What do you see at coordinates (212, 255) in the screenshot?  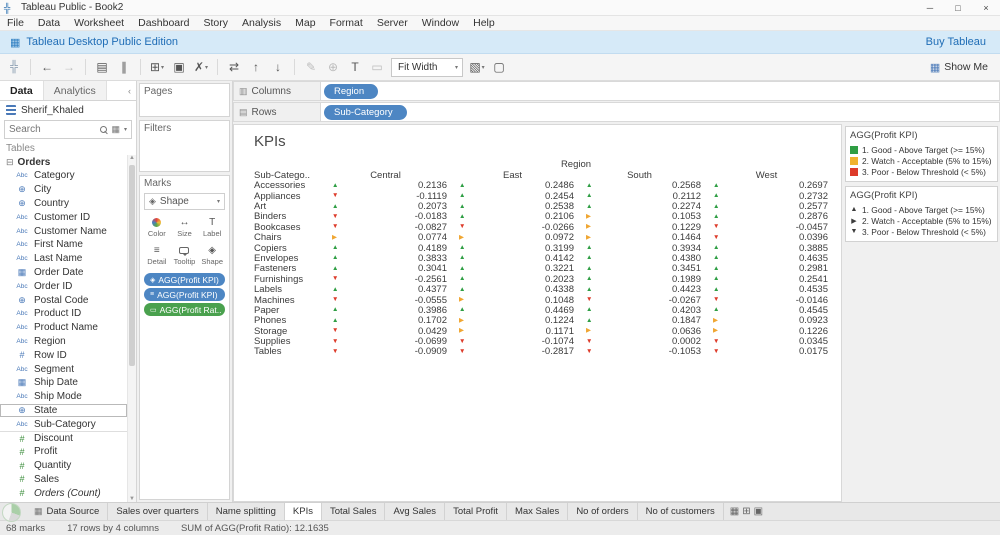 I see `shape-button: ◈ Shape` at bounding box center [212, 255].